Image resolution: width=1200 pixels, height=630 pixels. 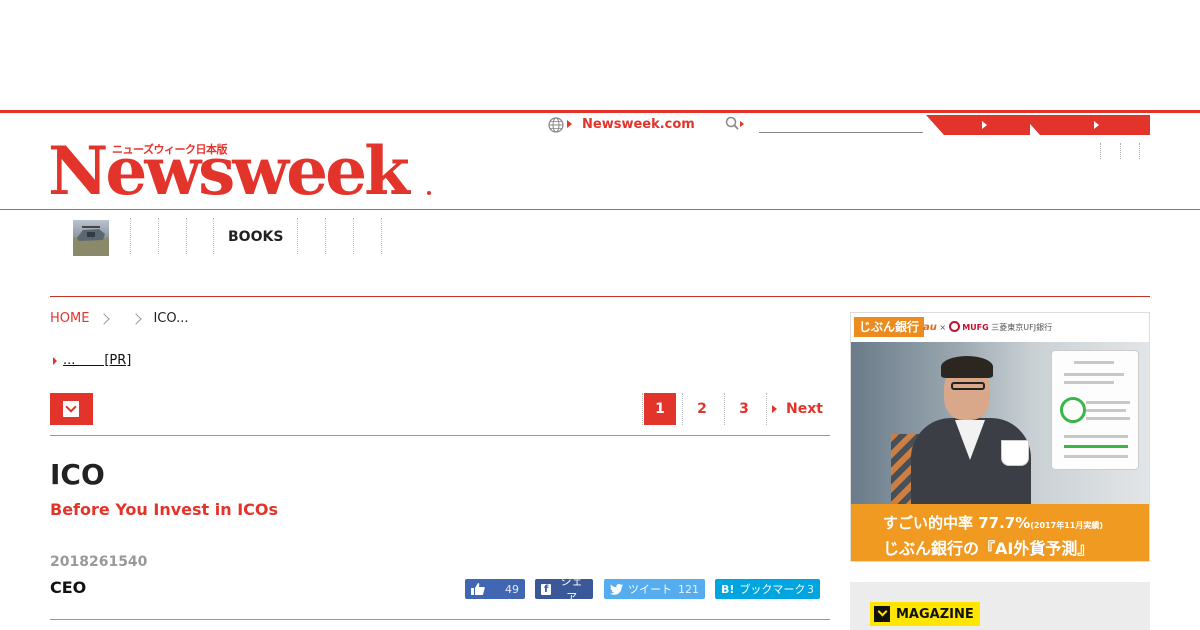 What do you see at coordinates (68, 587) in the screenshot?
I see `article-author: CEO` at bounding box center [68, 587].